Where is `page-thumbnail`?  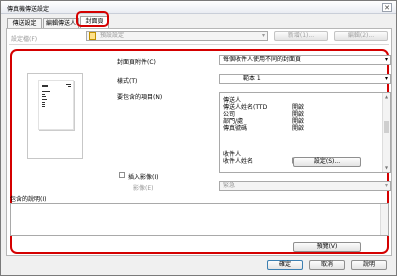 page-thumbnail is located at coordinates (56, 105).